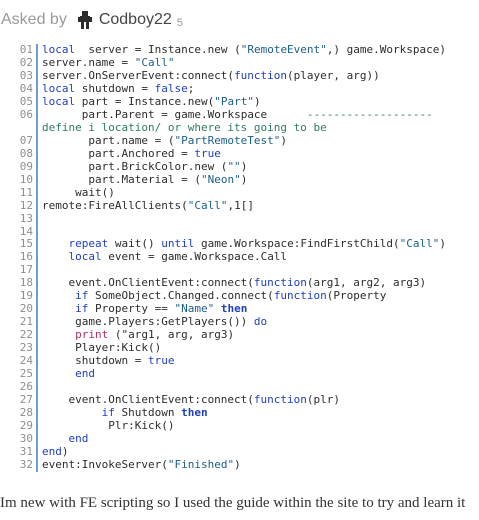 This screenshot has height=520, width=479. What do you see at coordinates (366, 283) in the screenshot?
I see `code-token: (arg1, arg2, arg3)` at bounding box center [366, 283].